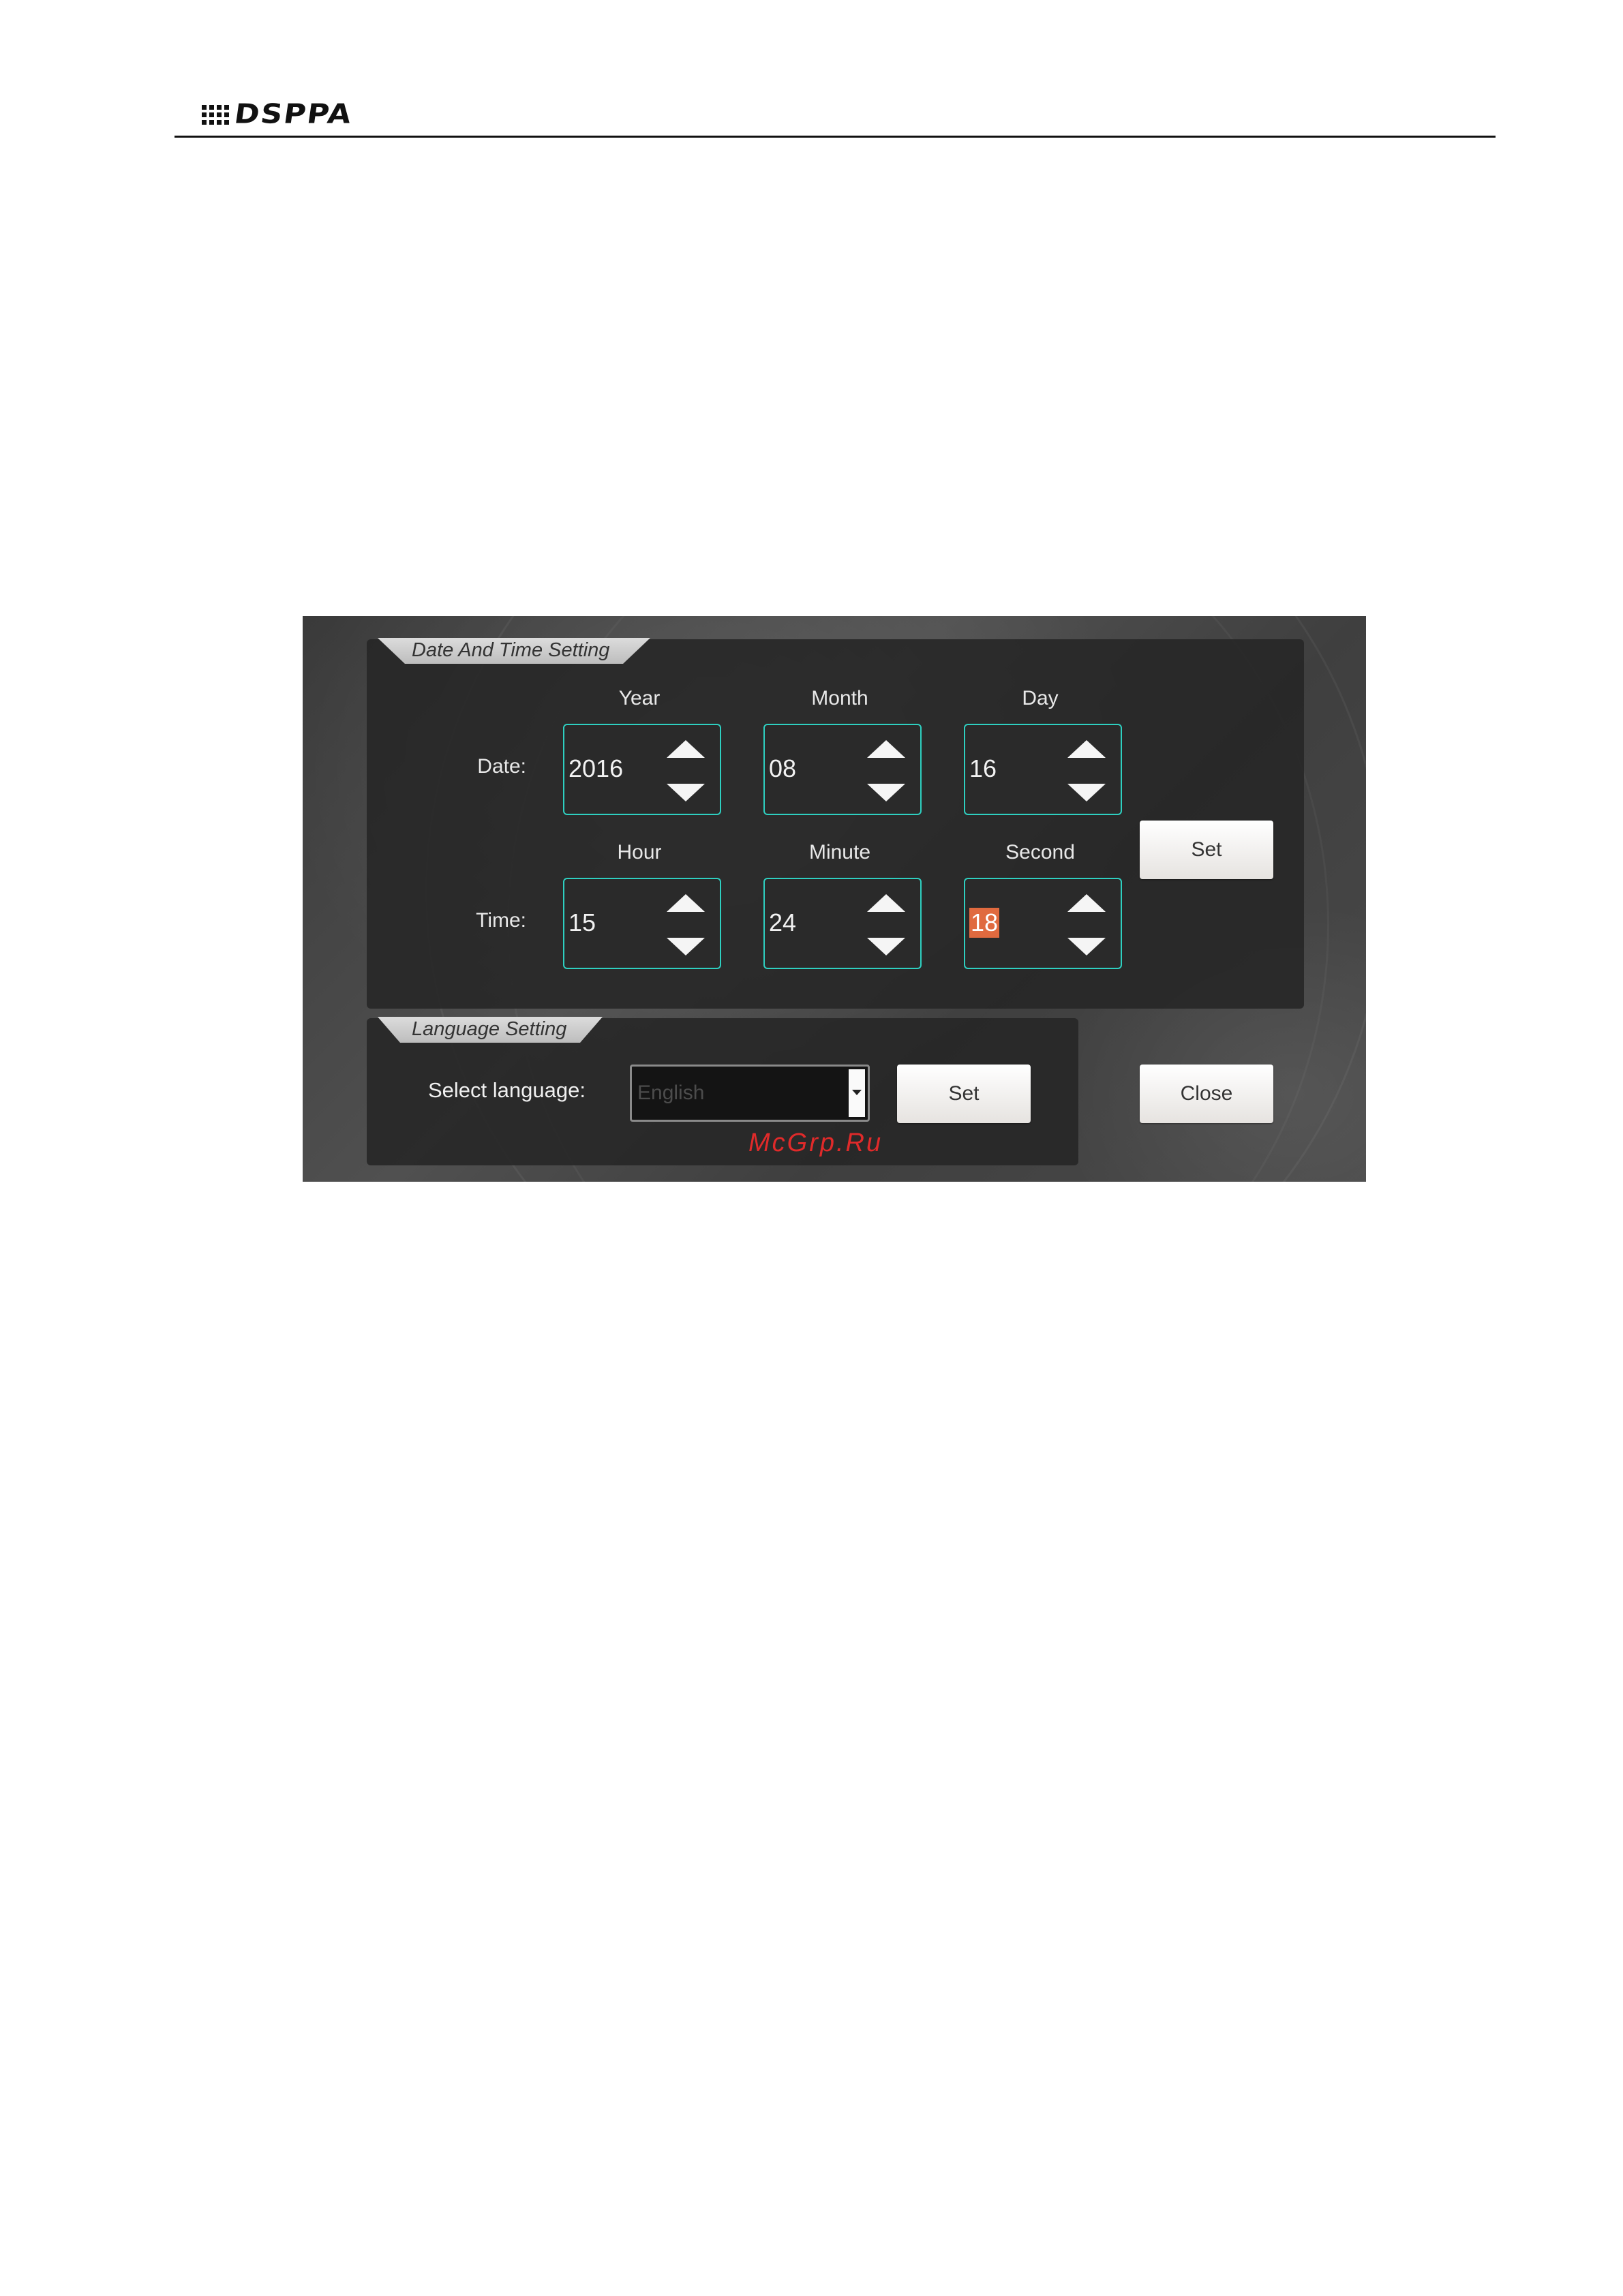 The width and height of the screenshot is (1623, 2296). Describe the element at coordinates (514, 651) in the screenshot. I see `datetime-panel-title: Date And Time Setting` at that location.